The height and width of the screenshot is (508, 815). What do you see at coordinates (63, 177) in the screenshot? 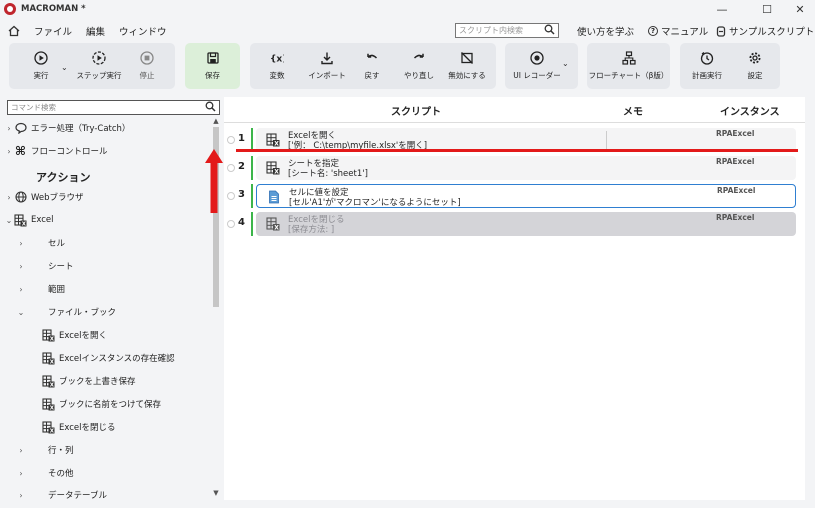
I see `actions-heading: アクション` at bounding box center [63, 177].